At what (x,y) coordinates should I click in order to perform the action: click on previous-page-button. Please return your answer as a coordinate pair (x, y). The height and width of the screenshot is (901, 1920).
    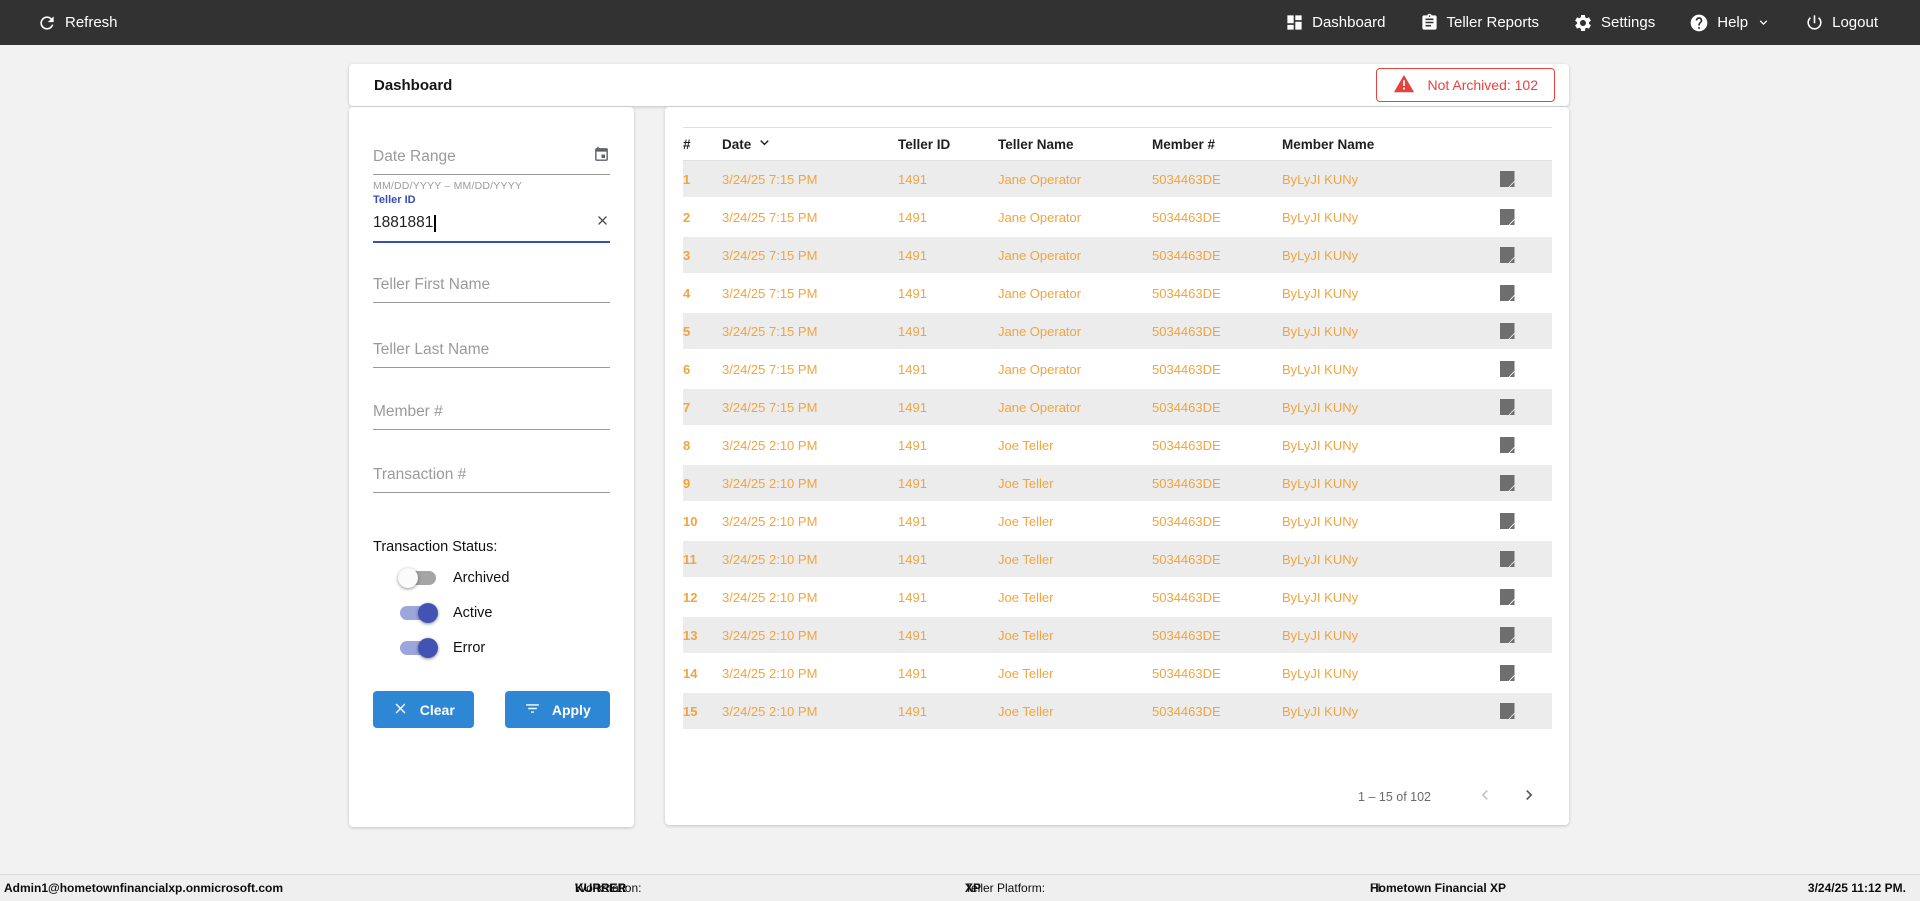
    Looking at the image, I should click on (1485, 796).